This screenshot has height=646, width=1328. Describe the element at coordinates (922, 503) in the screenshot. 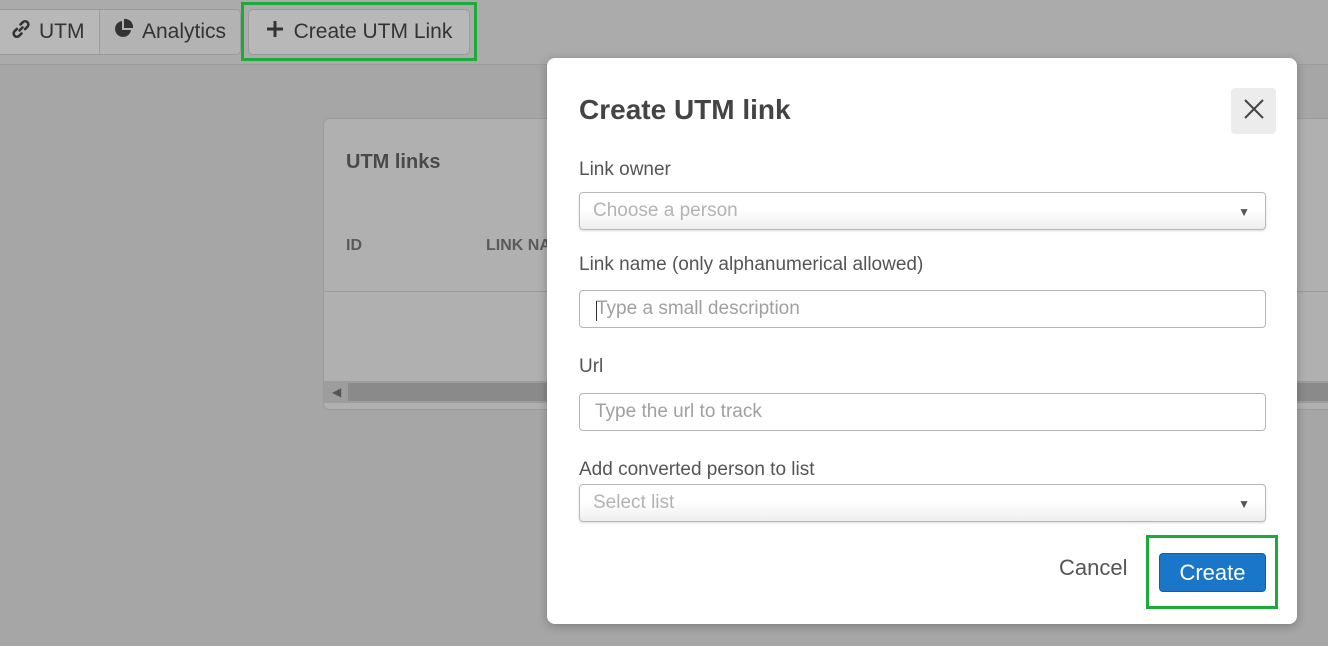

I see `list-select: Select list ▼` at that location.